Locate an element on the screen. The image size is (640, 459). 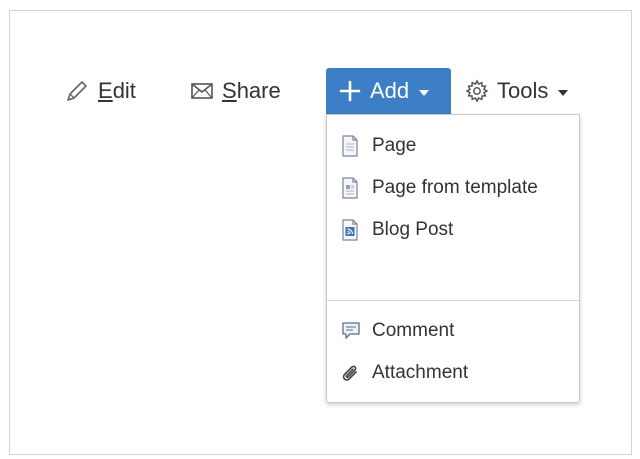
edit-button: Edit is located at coordinates (100, 91).